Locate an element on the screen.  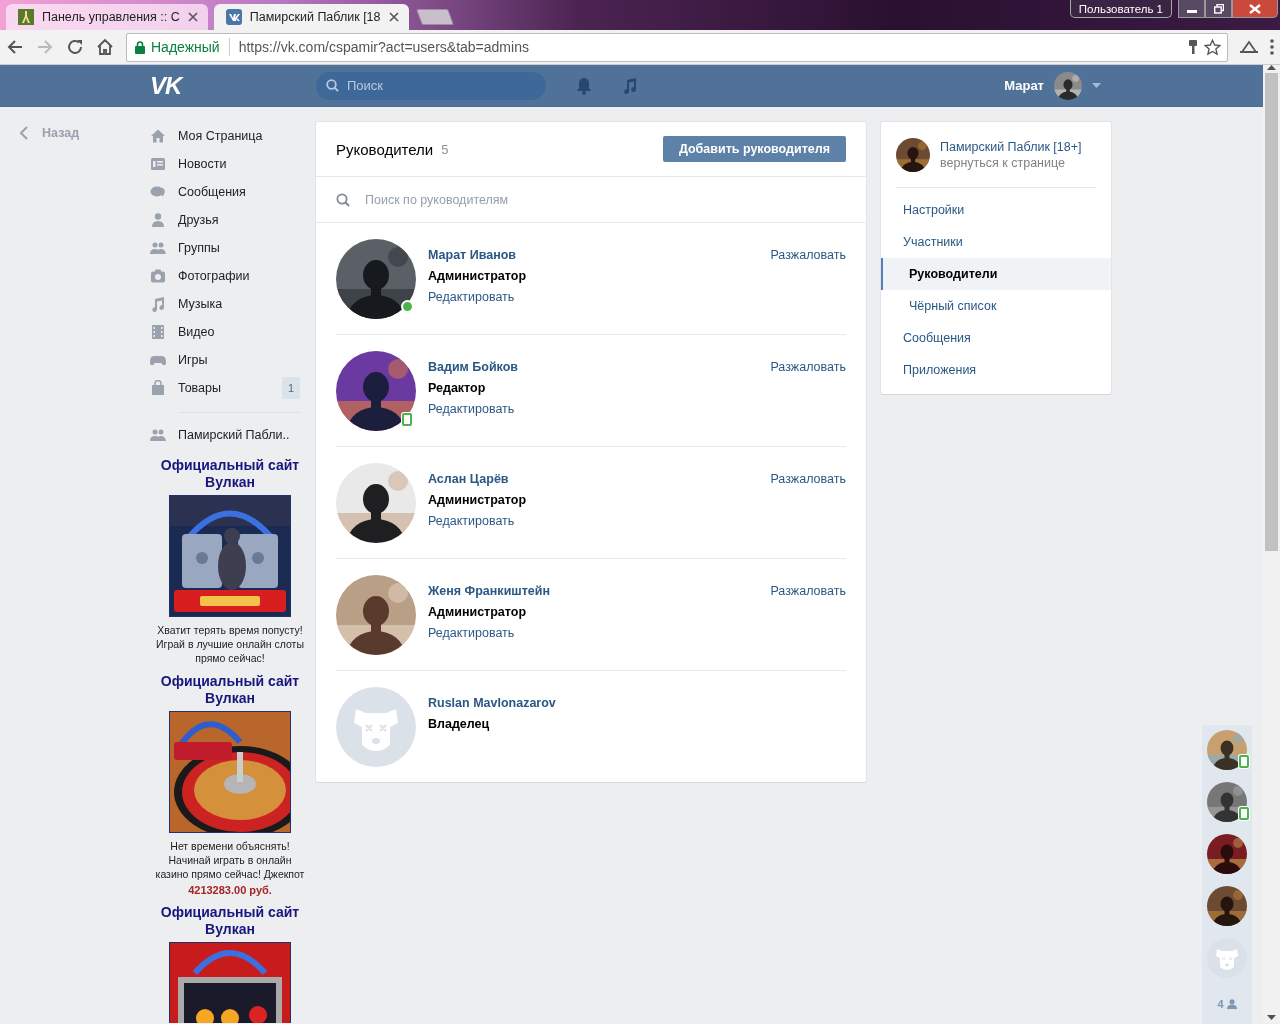
contact-count: 4 is located at coordinates (1220, 1004).